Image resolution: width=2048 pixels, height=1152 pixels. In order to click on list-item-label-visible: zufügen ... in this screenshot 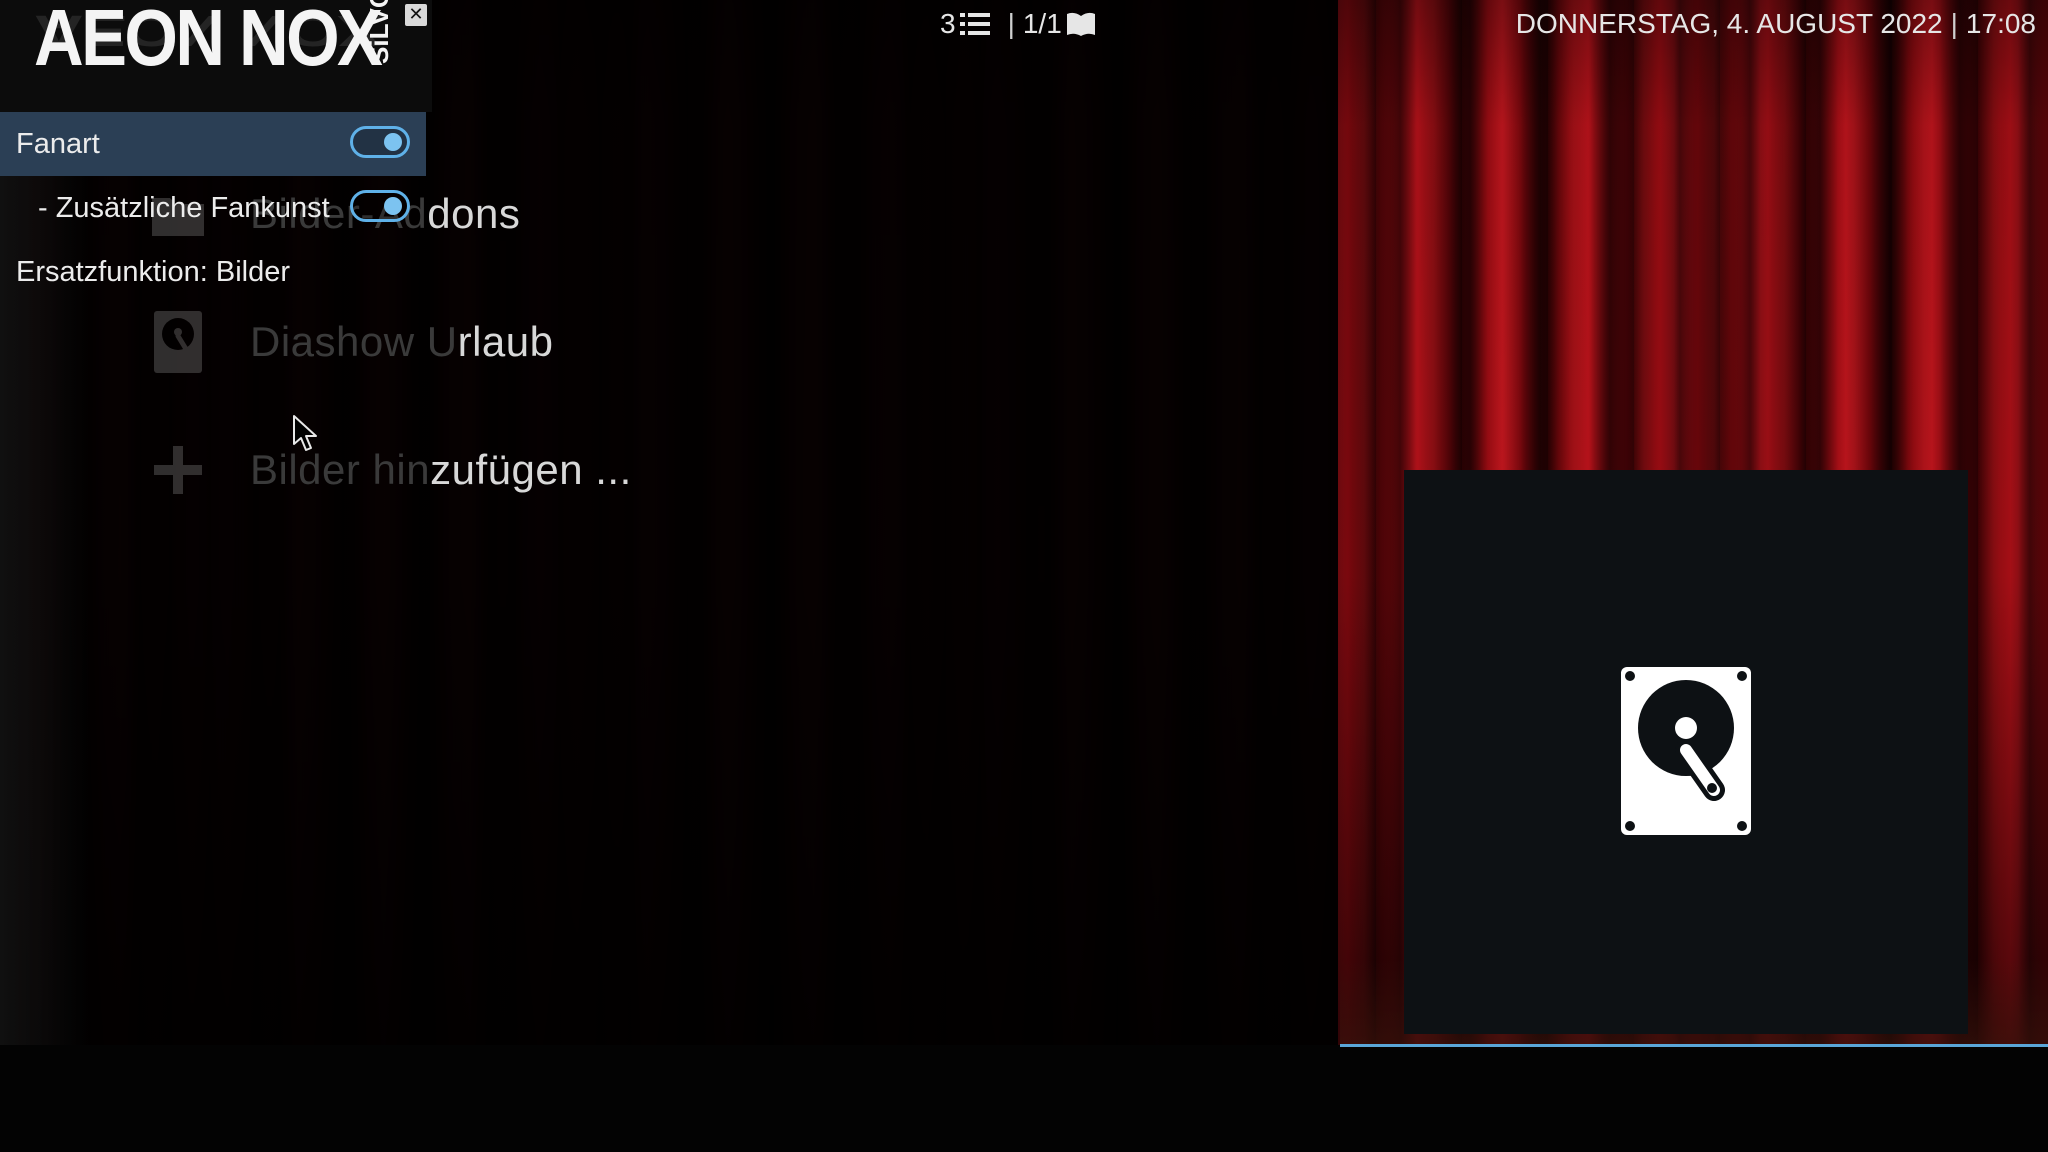, I will do `click(531, 469)`.